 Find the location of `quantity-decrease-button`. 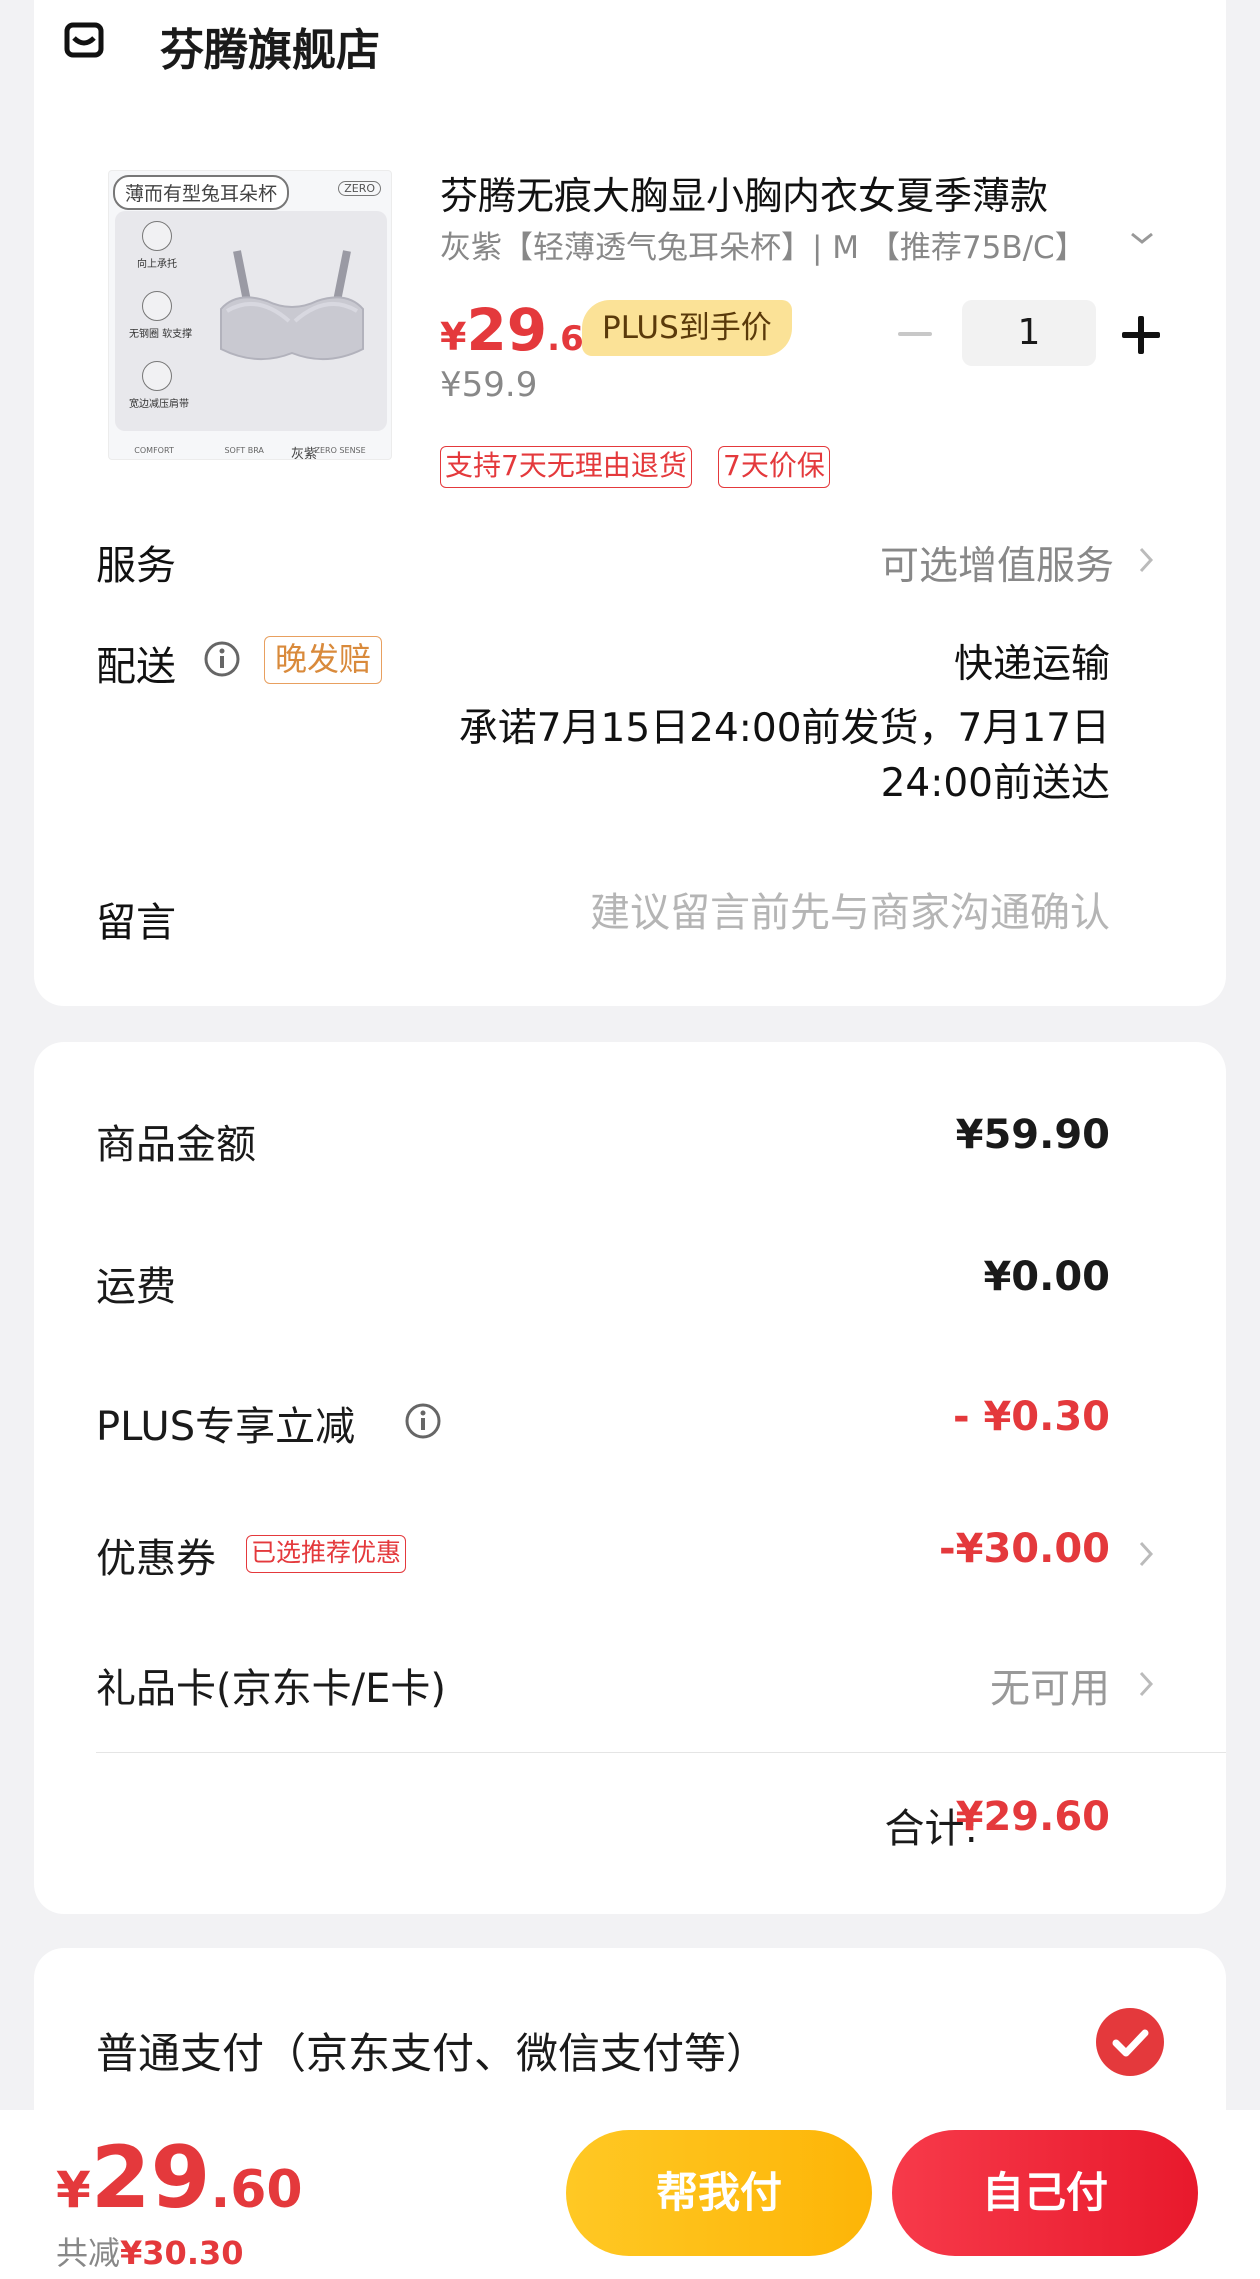

quantity-decrease-button is located at coordinates (916, 333).